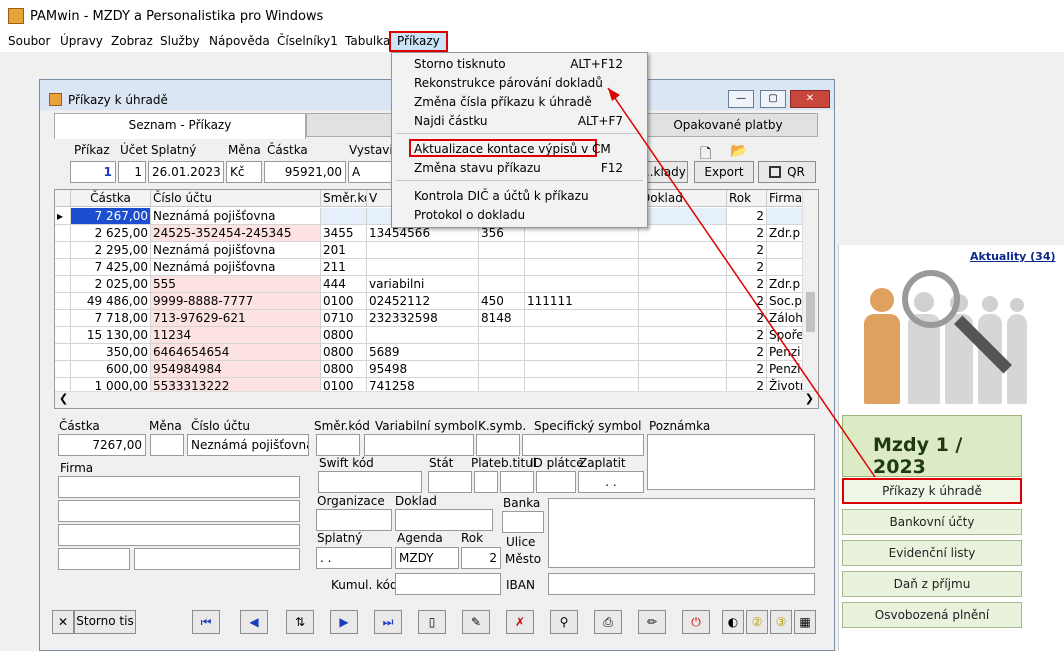  I want to click on agenda-field: MZDY, so click(427, 558).